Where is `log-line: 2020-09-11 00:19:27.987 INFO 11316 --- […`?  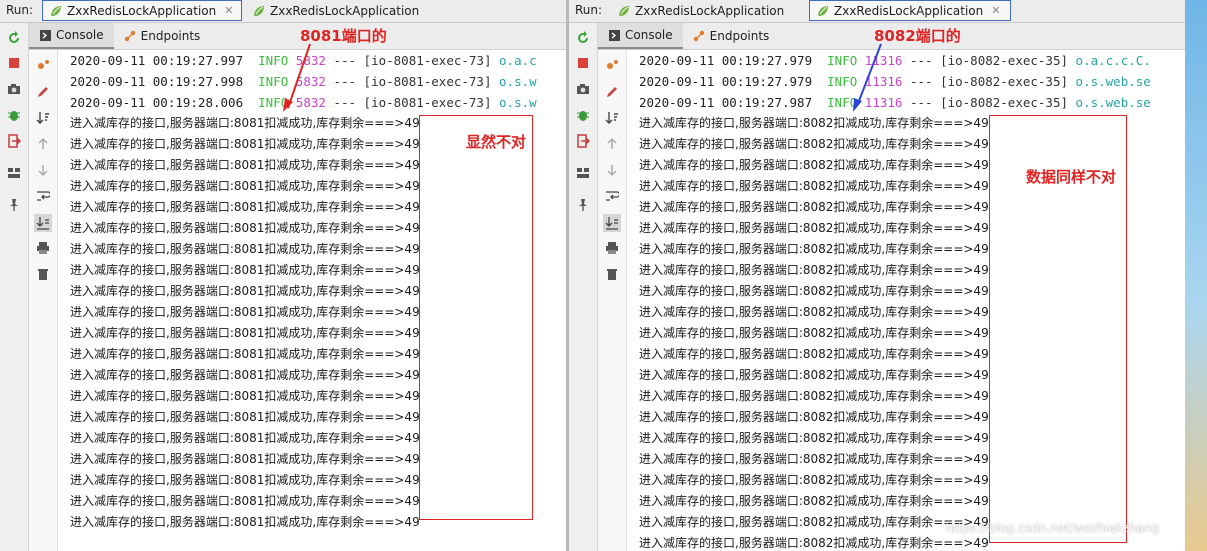
log-line: 2020-09-11 00:19:27.987 INFO 11316 --- [… is located at coordinates (912, 102).